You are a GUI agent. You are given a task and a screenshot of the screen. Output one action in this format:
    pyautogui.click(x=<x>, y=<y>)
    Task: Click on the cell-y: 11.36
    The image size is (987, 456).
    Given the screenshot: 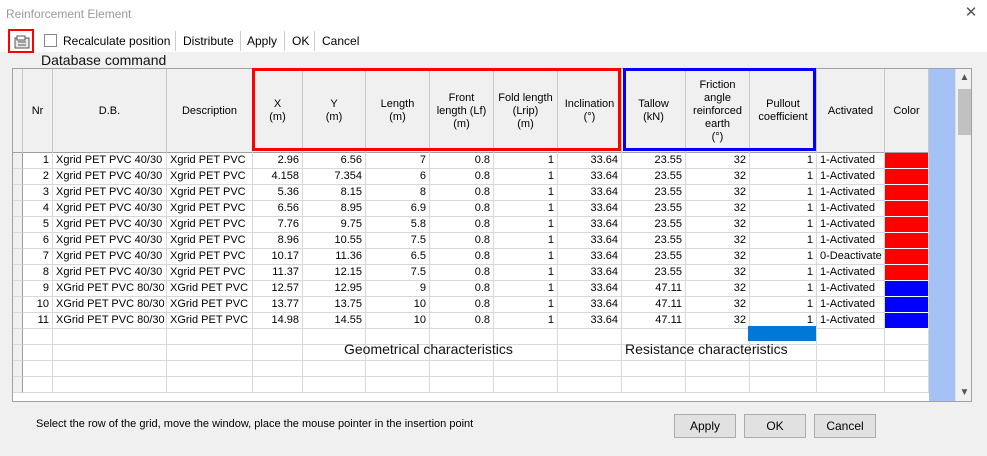 What is the action you would take?
    pyautogui.click(x=334, y=257)
    